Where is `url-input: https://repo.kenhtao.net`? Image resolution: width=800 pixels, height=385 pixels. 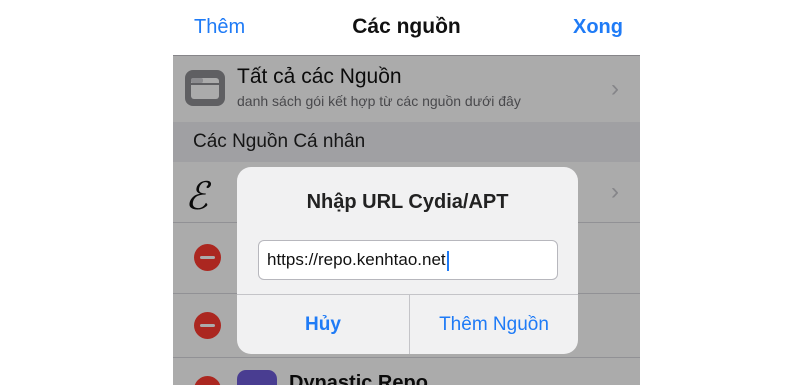
url-input: https://repo.kenhtao.net is located at coordinates (408, 260).